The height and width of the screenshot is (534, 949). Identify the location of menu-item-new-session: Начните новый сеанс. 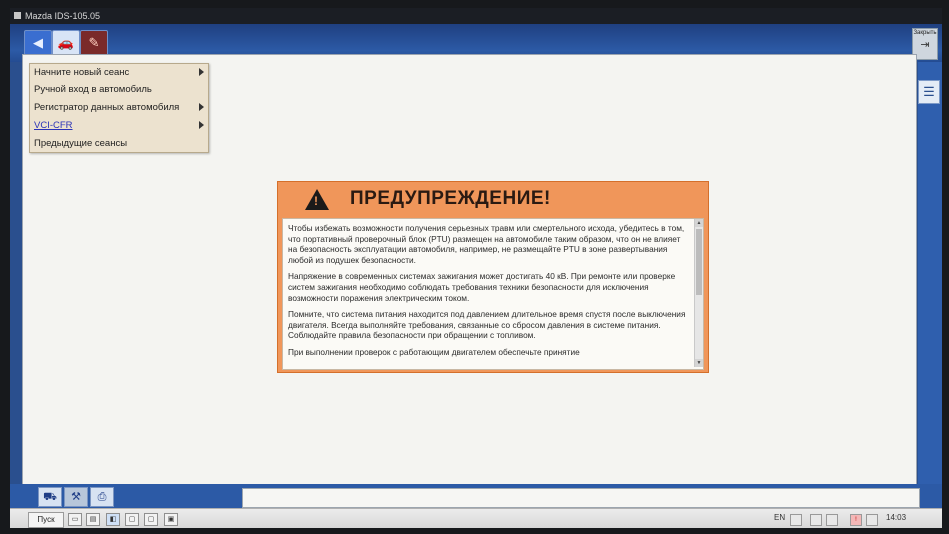
(120, 72).